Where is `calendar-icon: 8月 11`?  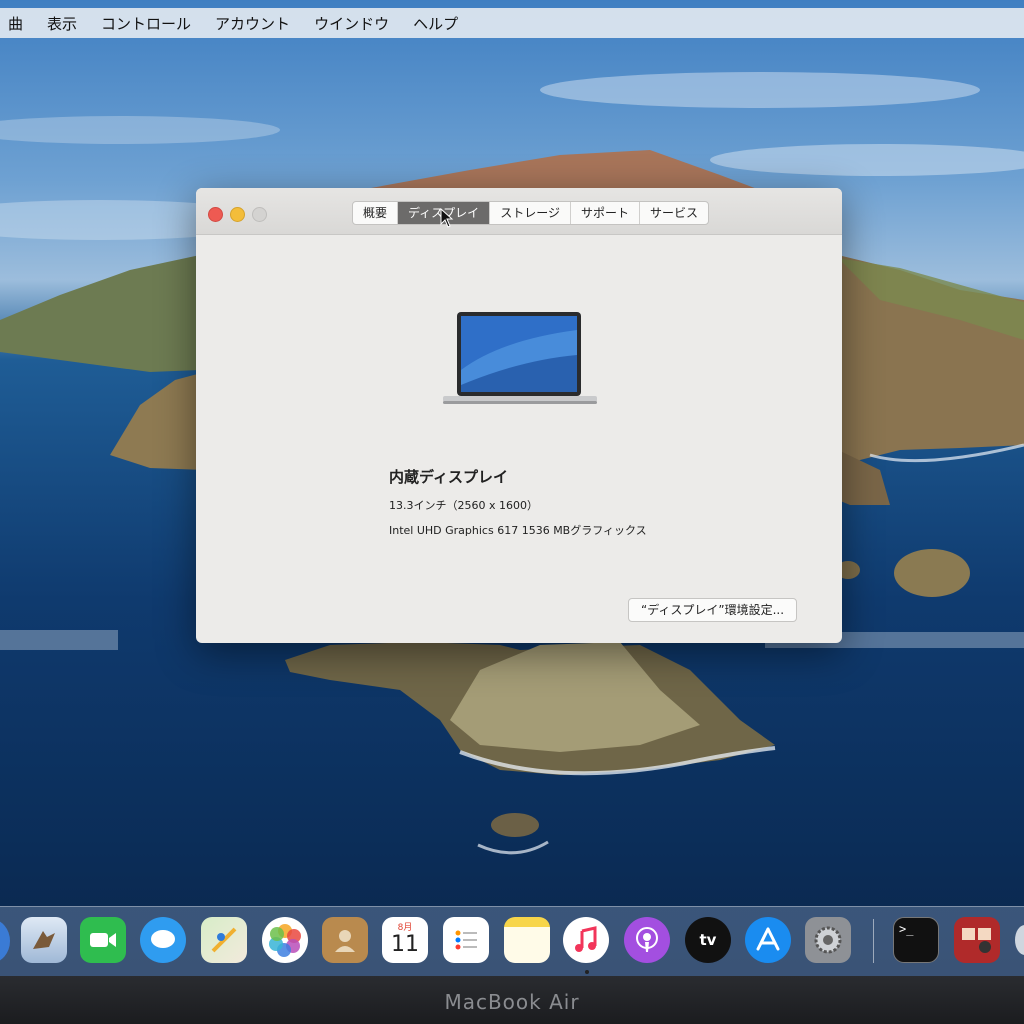 calendar-icon: 8月 11 is located at coordinates (405, 940).